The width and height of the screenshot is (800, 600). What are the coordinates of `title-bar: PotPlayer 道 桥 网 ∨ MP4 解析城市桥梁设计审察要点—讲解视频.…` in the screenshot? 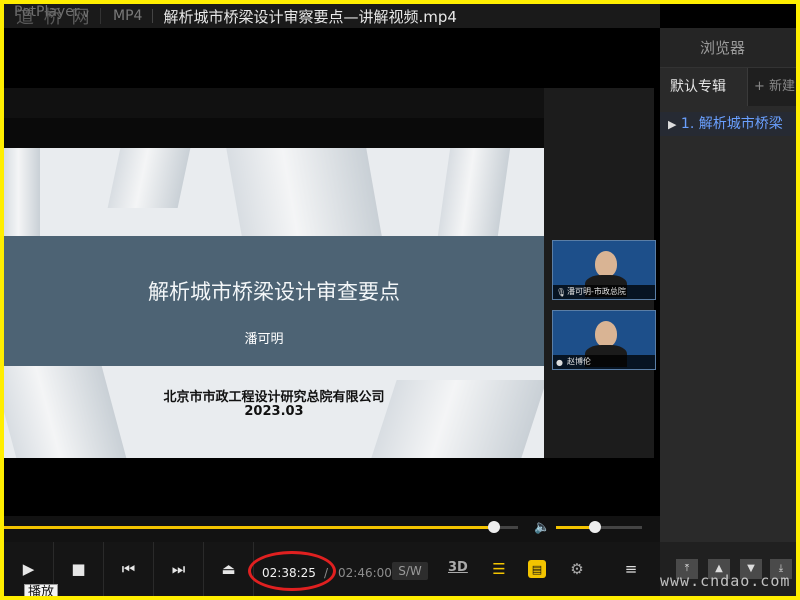 It's located at (332, 16).